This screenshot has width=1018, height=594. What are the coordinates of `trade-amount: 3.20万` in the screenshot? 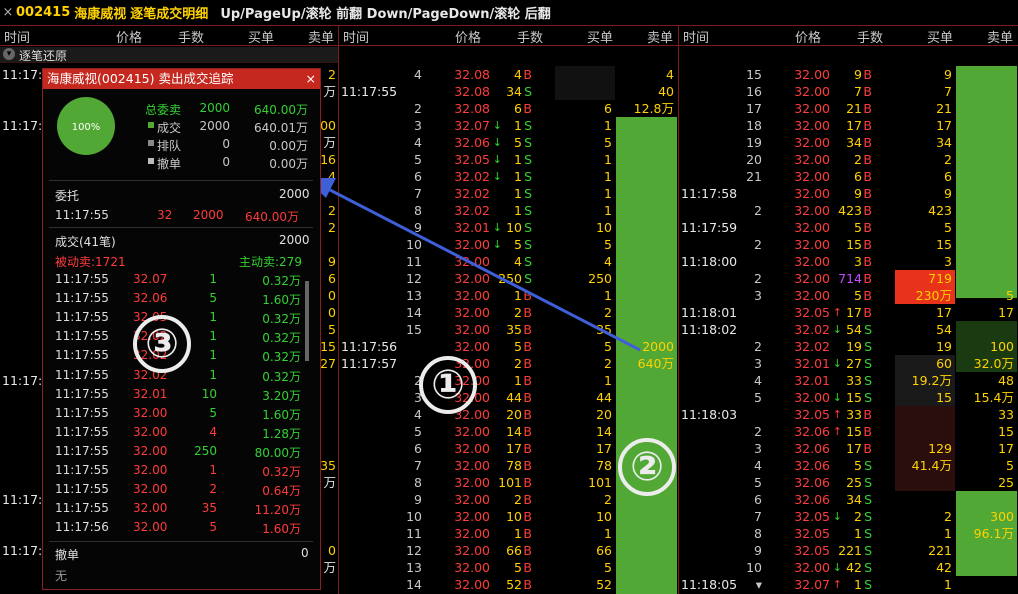 It's located at (281, 395).